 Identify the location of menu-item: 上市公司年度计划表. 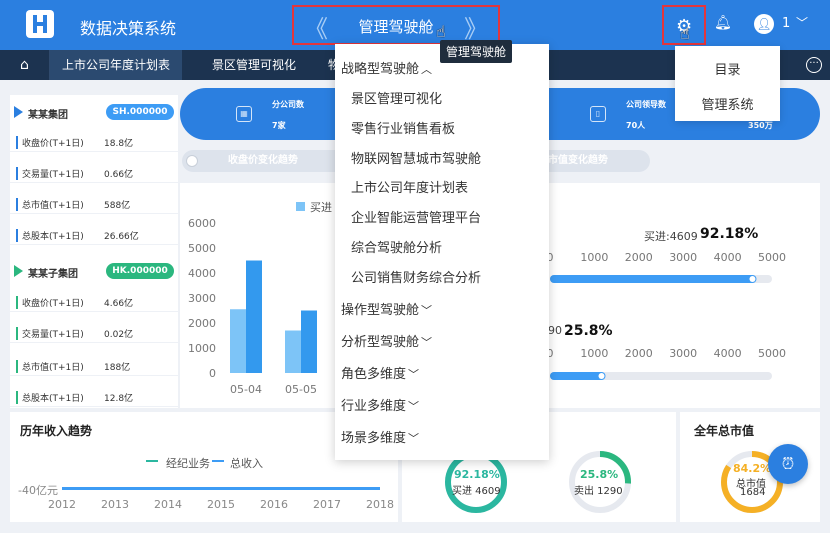
(442, 188).